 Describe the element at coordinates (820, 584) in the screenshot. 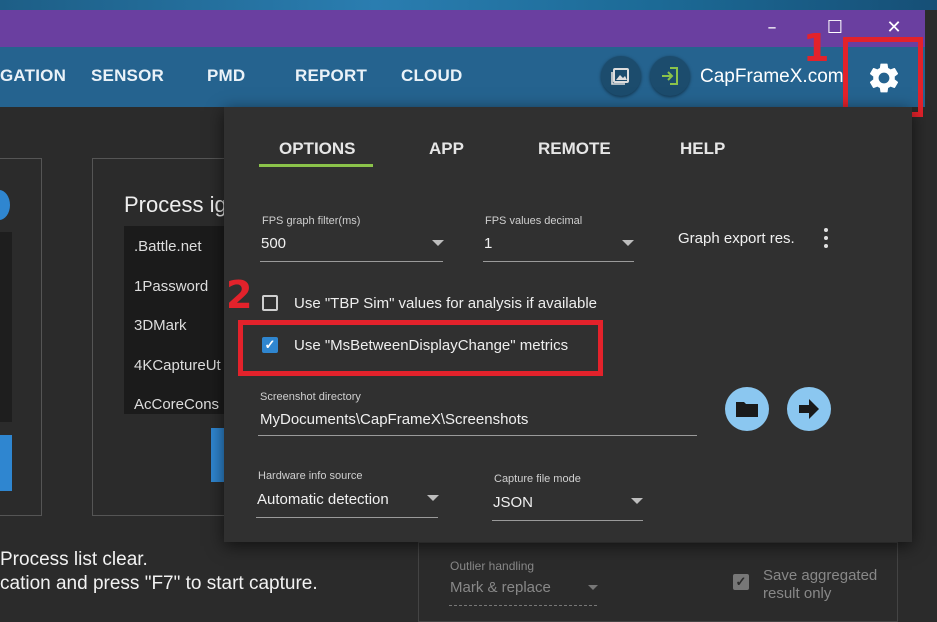

I see `save-aggregated-label: Save aggregated result only` at that location.